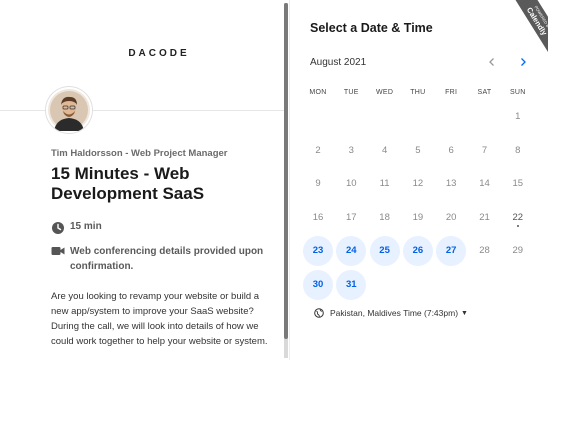 The height and width of the screenshot is (431, 579). What do you see at coordinates (384, 183) in the screenshot?
I see `calendar-day-11: 11` at bounding box center [384, 183].